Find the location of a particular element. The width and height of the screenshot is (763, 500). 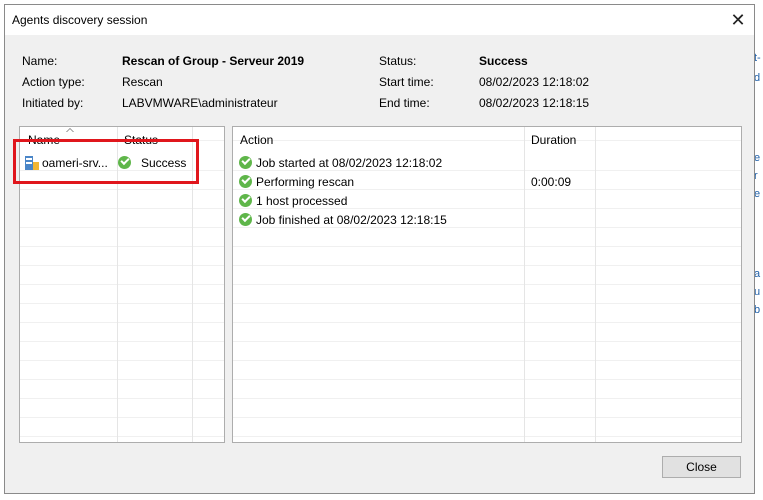

name-label: Name: is located at coordinates (40, 60).